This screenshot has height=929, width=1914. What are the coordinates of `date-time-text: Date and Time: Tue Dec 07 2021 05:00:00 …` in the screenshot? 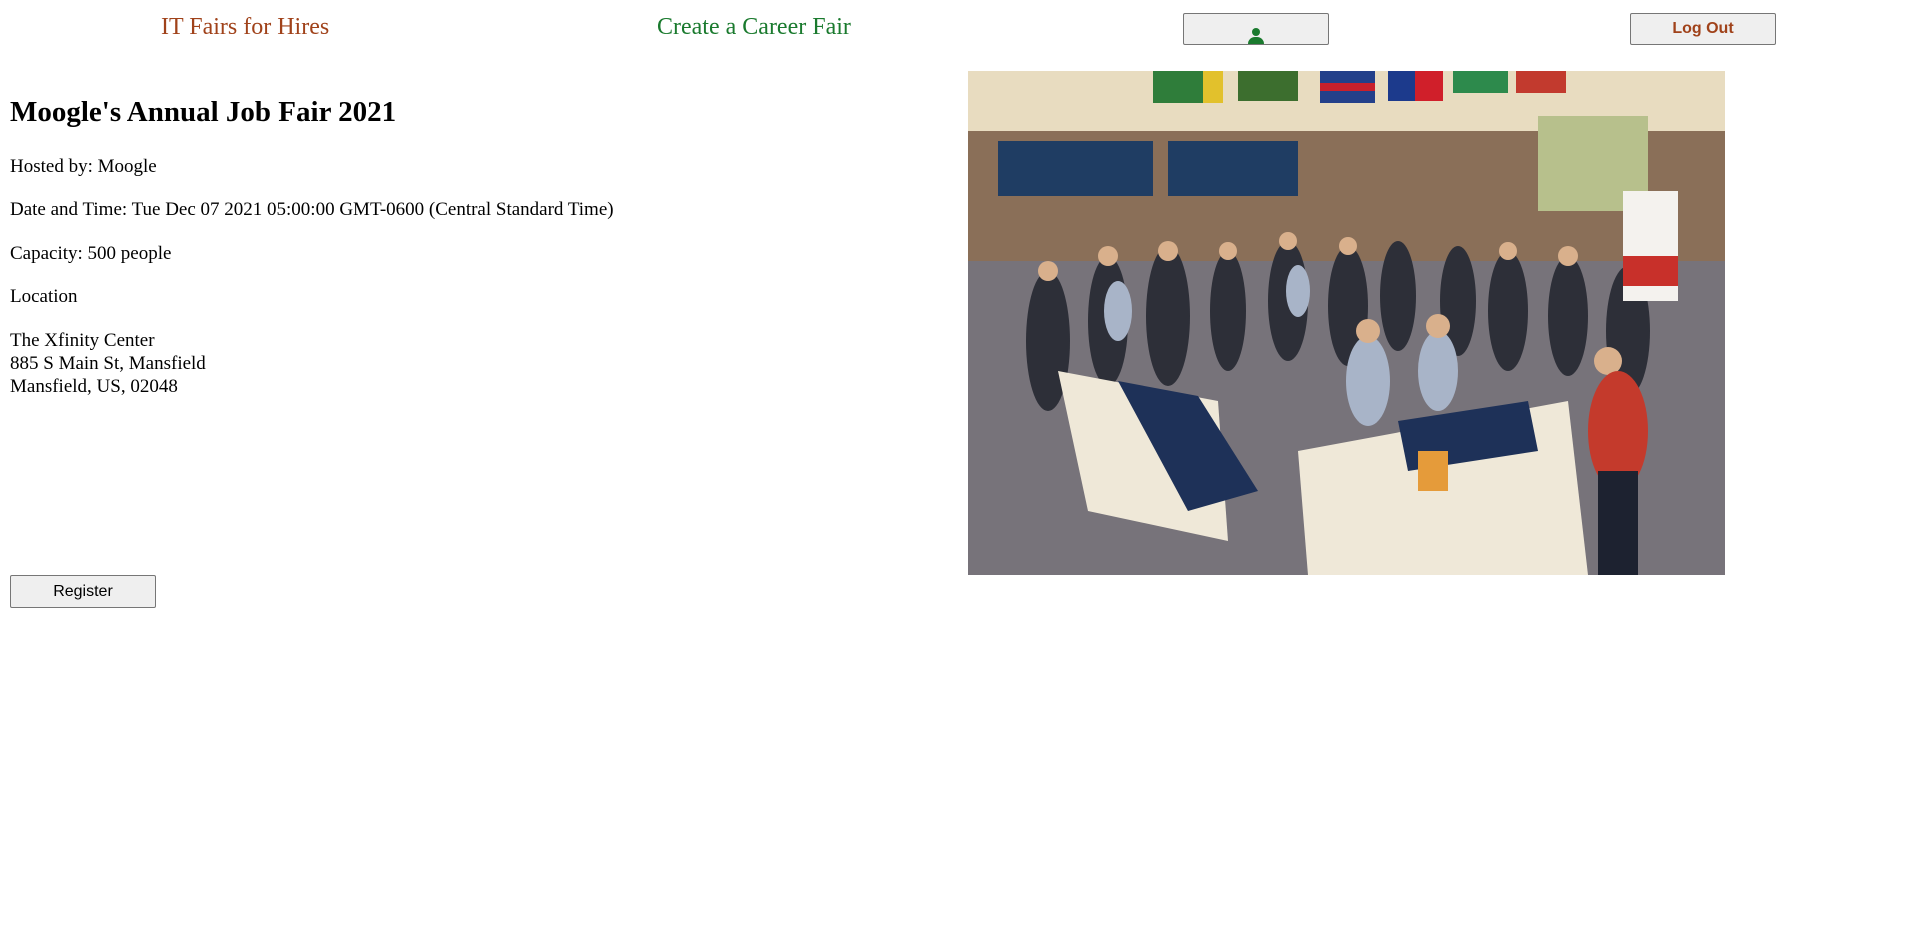 It's located at (312, 209).